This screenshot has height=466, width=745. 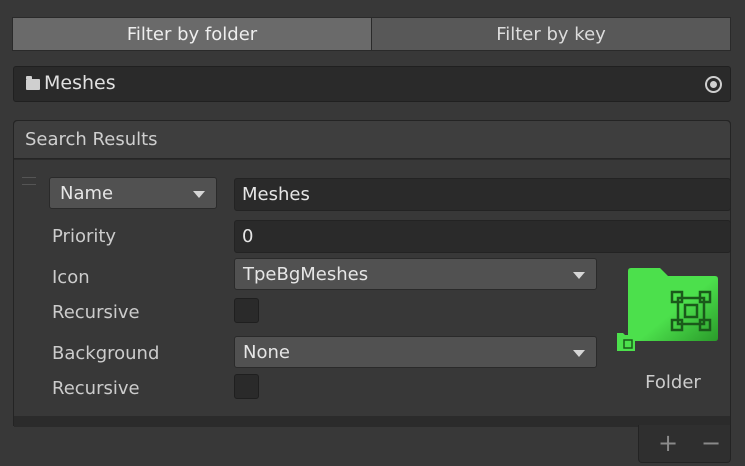 I want to click on background-recursive-checkbox, so click(x=246, y=386).